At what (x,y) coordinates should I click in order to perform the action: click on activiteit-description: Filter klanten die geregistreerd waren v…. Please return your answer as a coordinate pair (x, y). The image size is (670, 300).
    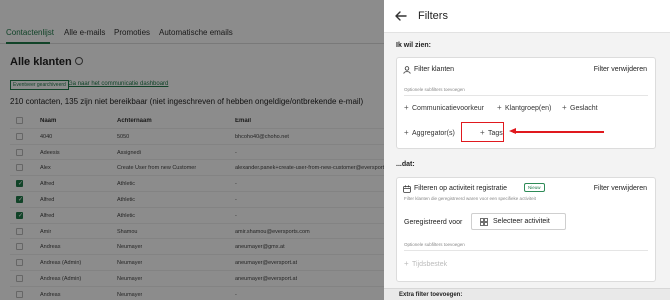
    Looking at the image, I should click on (470, 198).